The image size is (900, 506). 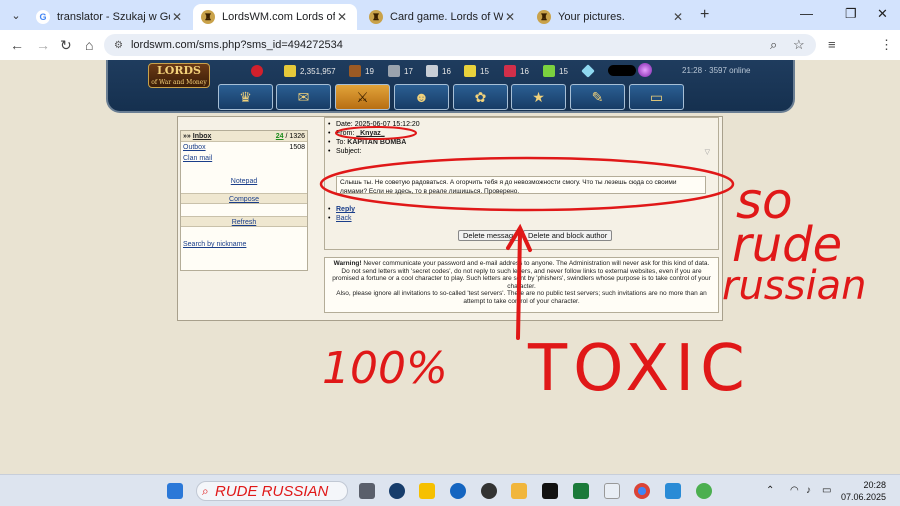 What do you see at coordinates (538, 97) in the screenshot?
I see `nav-castle-button: ★` at bounding box center [538, 97].